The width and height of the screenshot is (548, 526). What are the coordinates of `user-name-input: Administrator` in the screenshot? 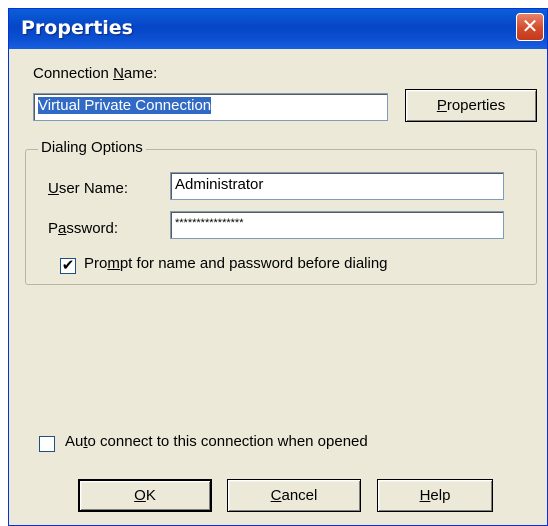 It's located at (337, 186).